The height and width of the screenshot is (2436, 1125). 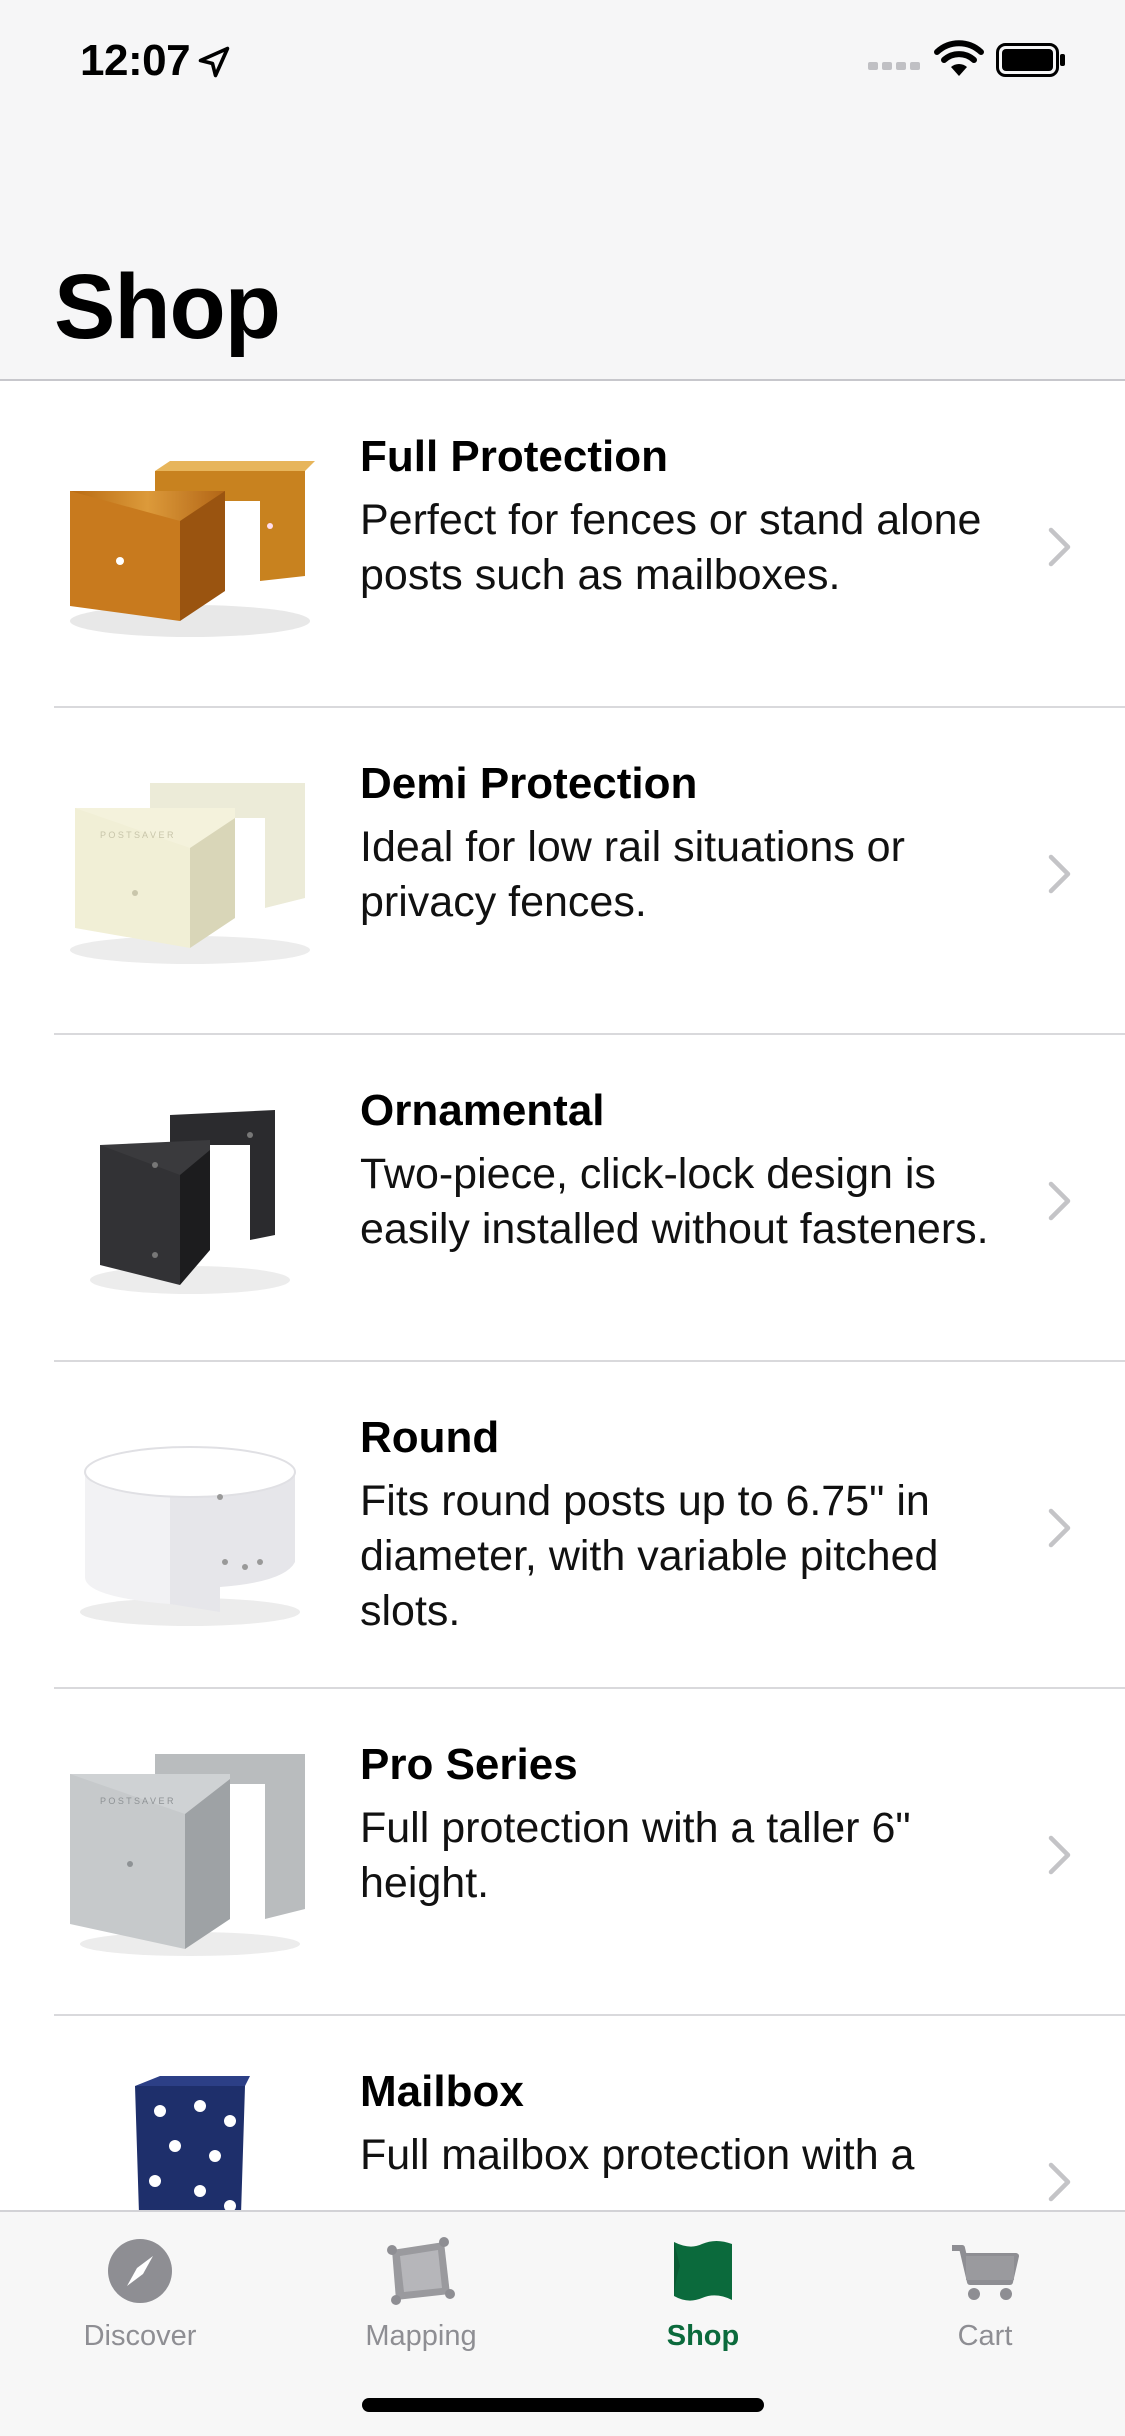 What do you see at coordinates (140, 2271) in the screenshot?
I see `compass-icon` at bounding box center [140, 2271].